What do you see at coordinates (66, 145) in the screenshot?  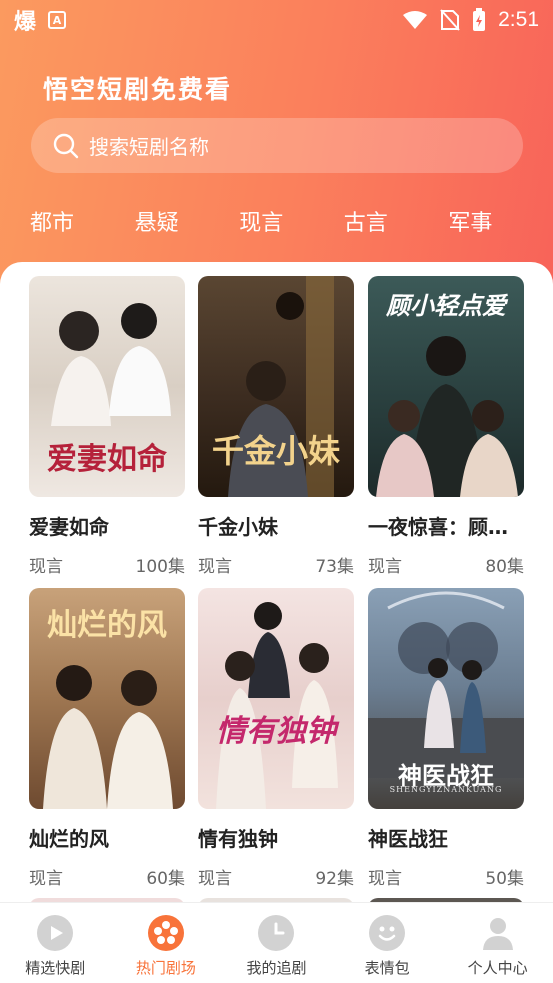 I see `search-icon` at bounding box center [66, 145].